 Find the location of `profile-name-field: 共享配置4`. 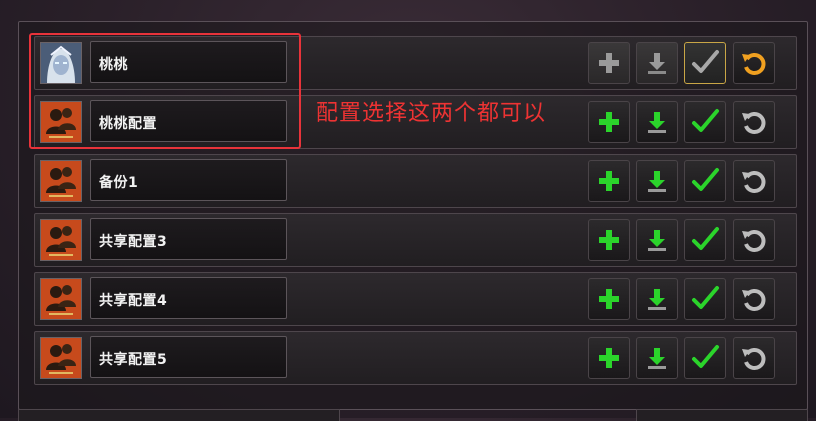

profile-name-field: 共享配置4 is located at coordinates (188, 298).